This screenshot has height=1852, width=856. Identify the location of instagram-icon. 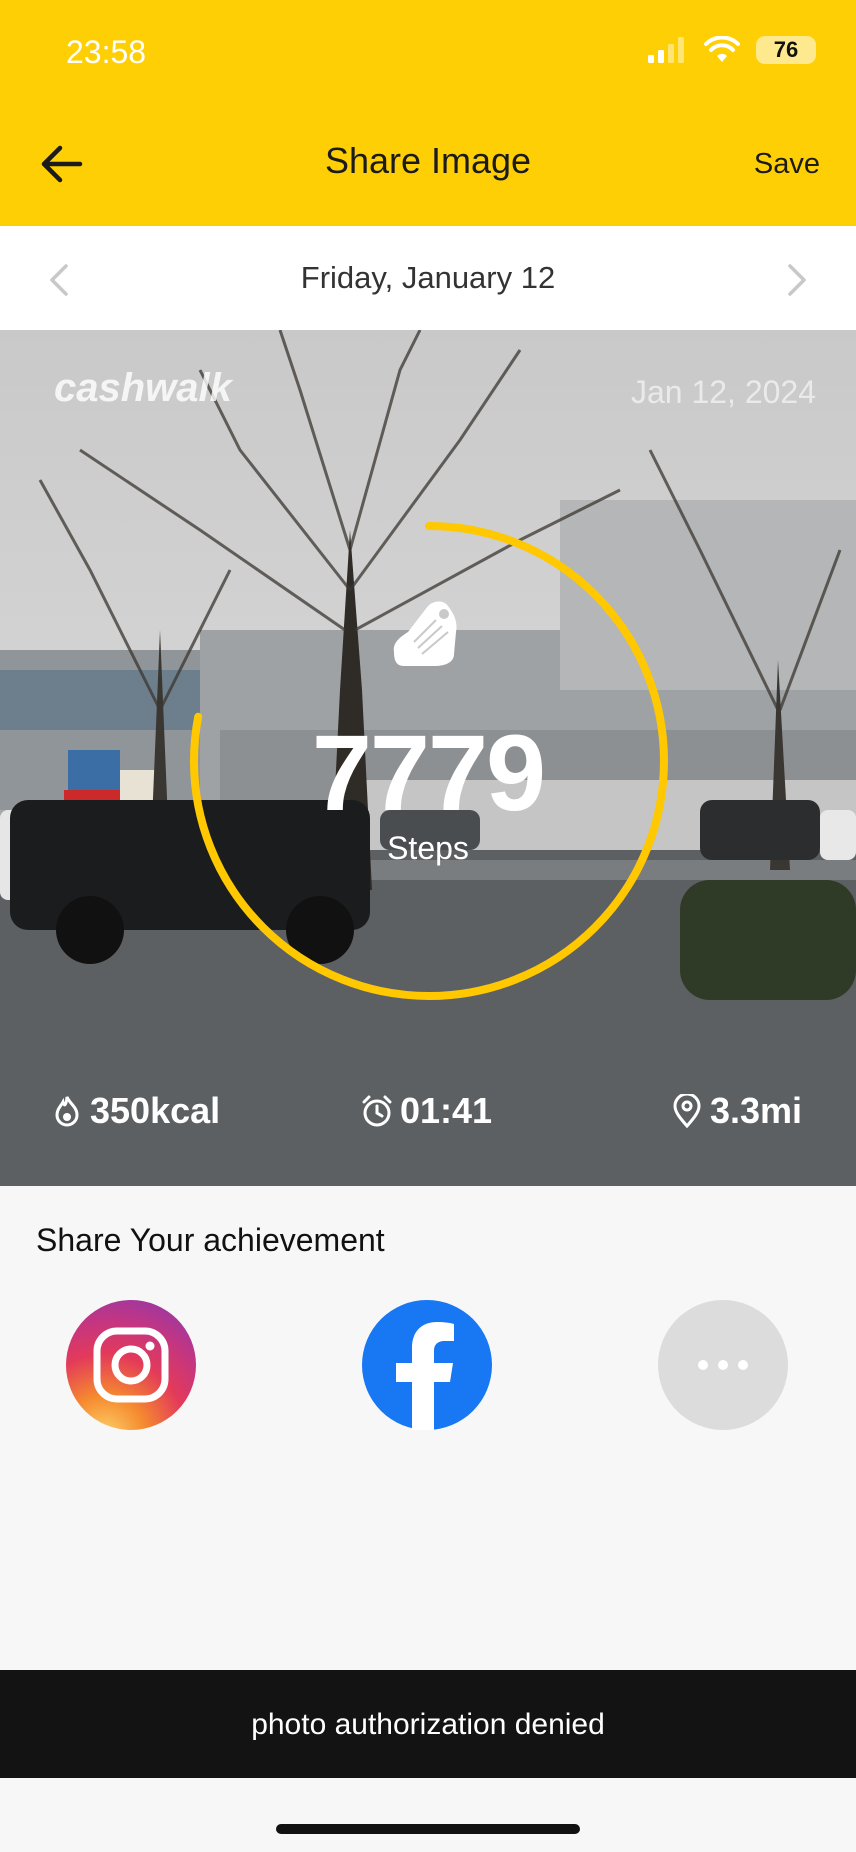
(131, 1365).